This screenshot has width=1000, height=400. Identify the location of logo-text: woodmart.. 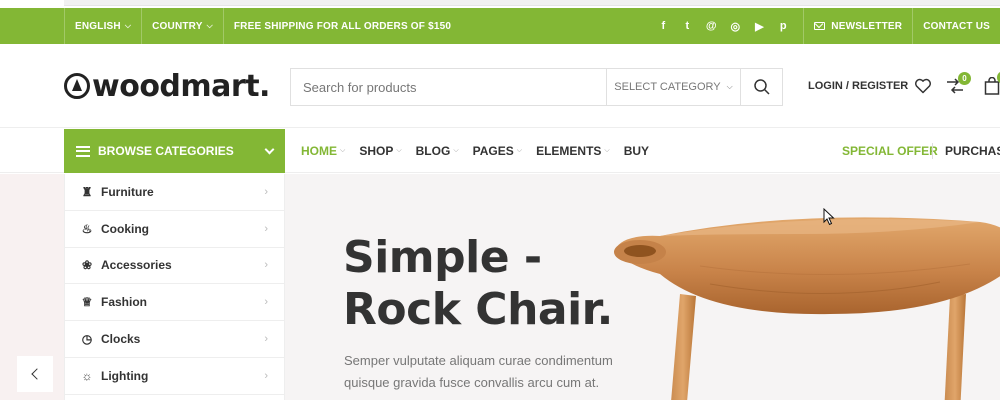
(181, 86).